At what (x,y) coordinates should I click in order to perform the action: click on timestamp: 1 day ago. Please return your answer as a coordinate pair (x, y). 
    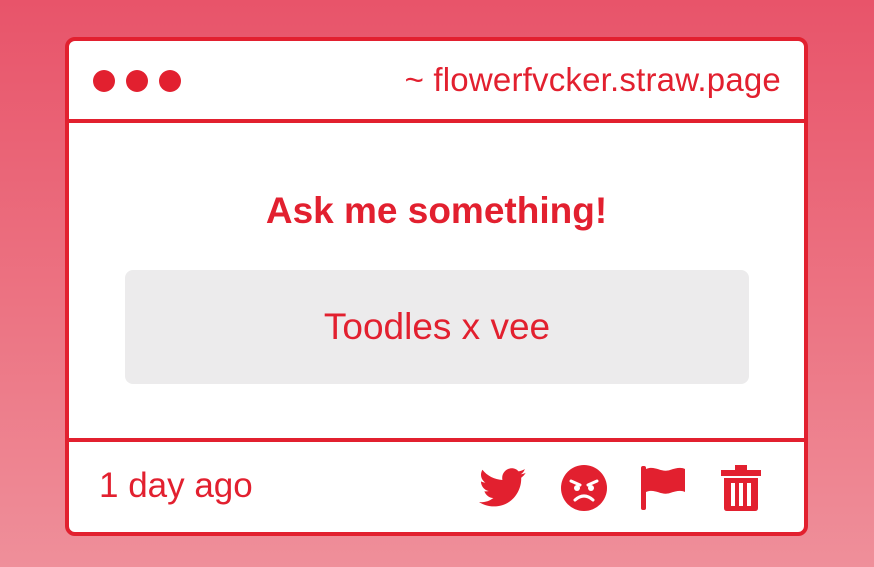
    Looking at the image, I should click on (176, 485).